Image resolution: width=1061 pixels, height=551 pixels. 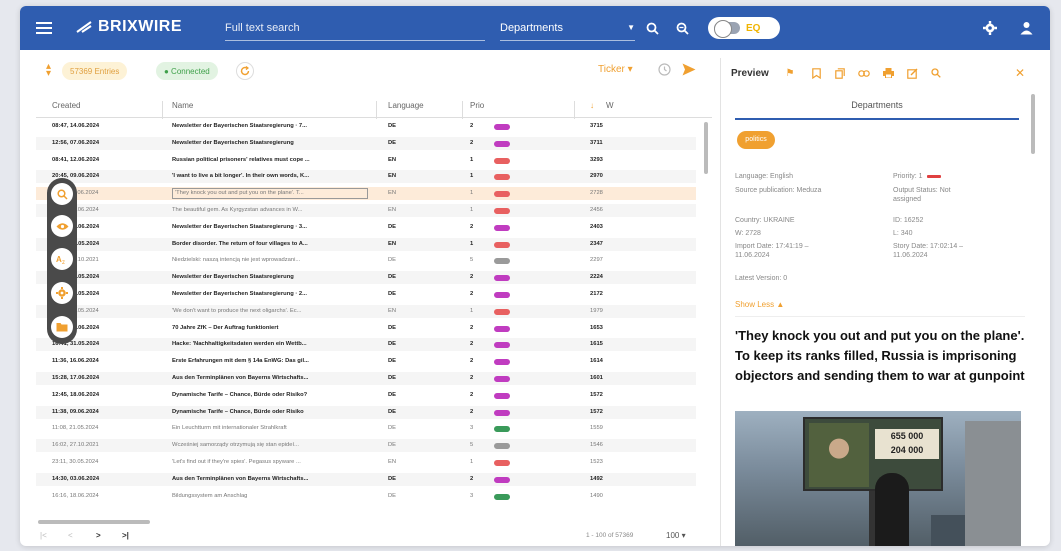 I want to click on preview-scrollbar, so click(x=1033, y=124).